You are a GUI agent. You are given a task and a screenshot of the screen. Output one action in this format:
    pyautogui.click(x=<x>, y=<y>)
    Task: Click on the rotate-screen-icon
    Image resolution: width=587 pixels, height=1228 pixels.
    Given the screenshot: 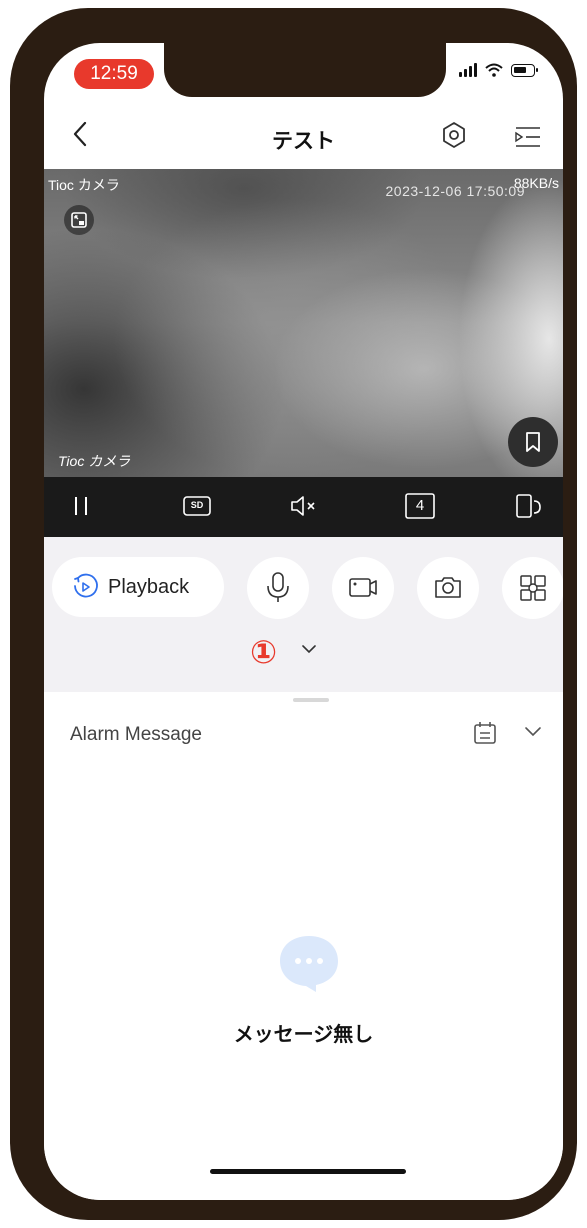 What is the action you would take?
    pyautogui.click(x=529, y=506)
    